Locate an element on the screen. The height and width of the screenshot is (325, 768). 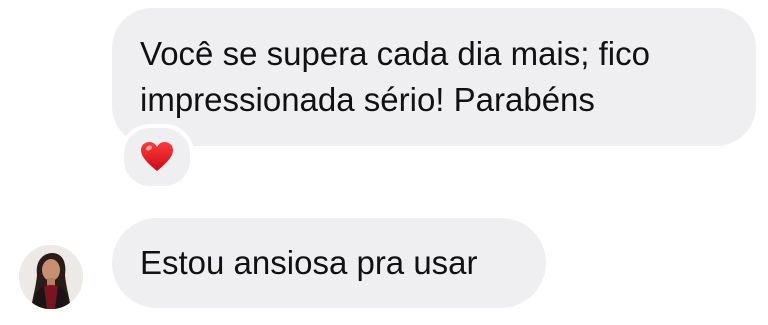
heart-icon is located at coordinates (157, 156).